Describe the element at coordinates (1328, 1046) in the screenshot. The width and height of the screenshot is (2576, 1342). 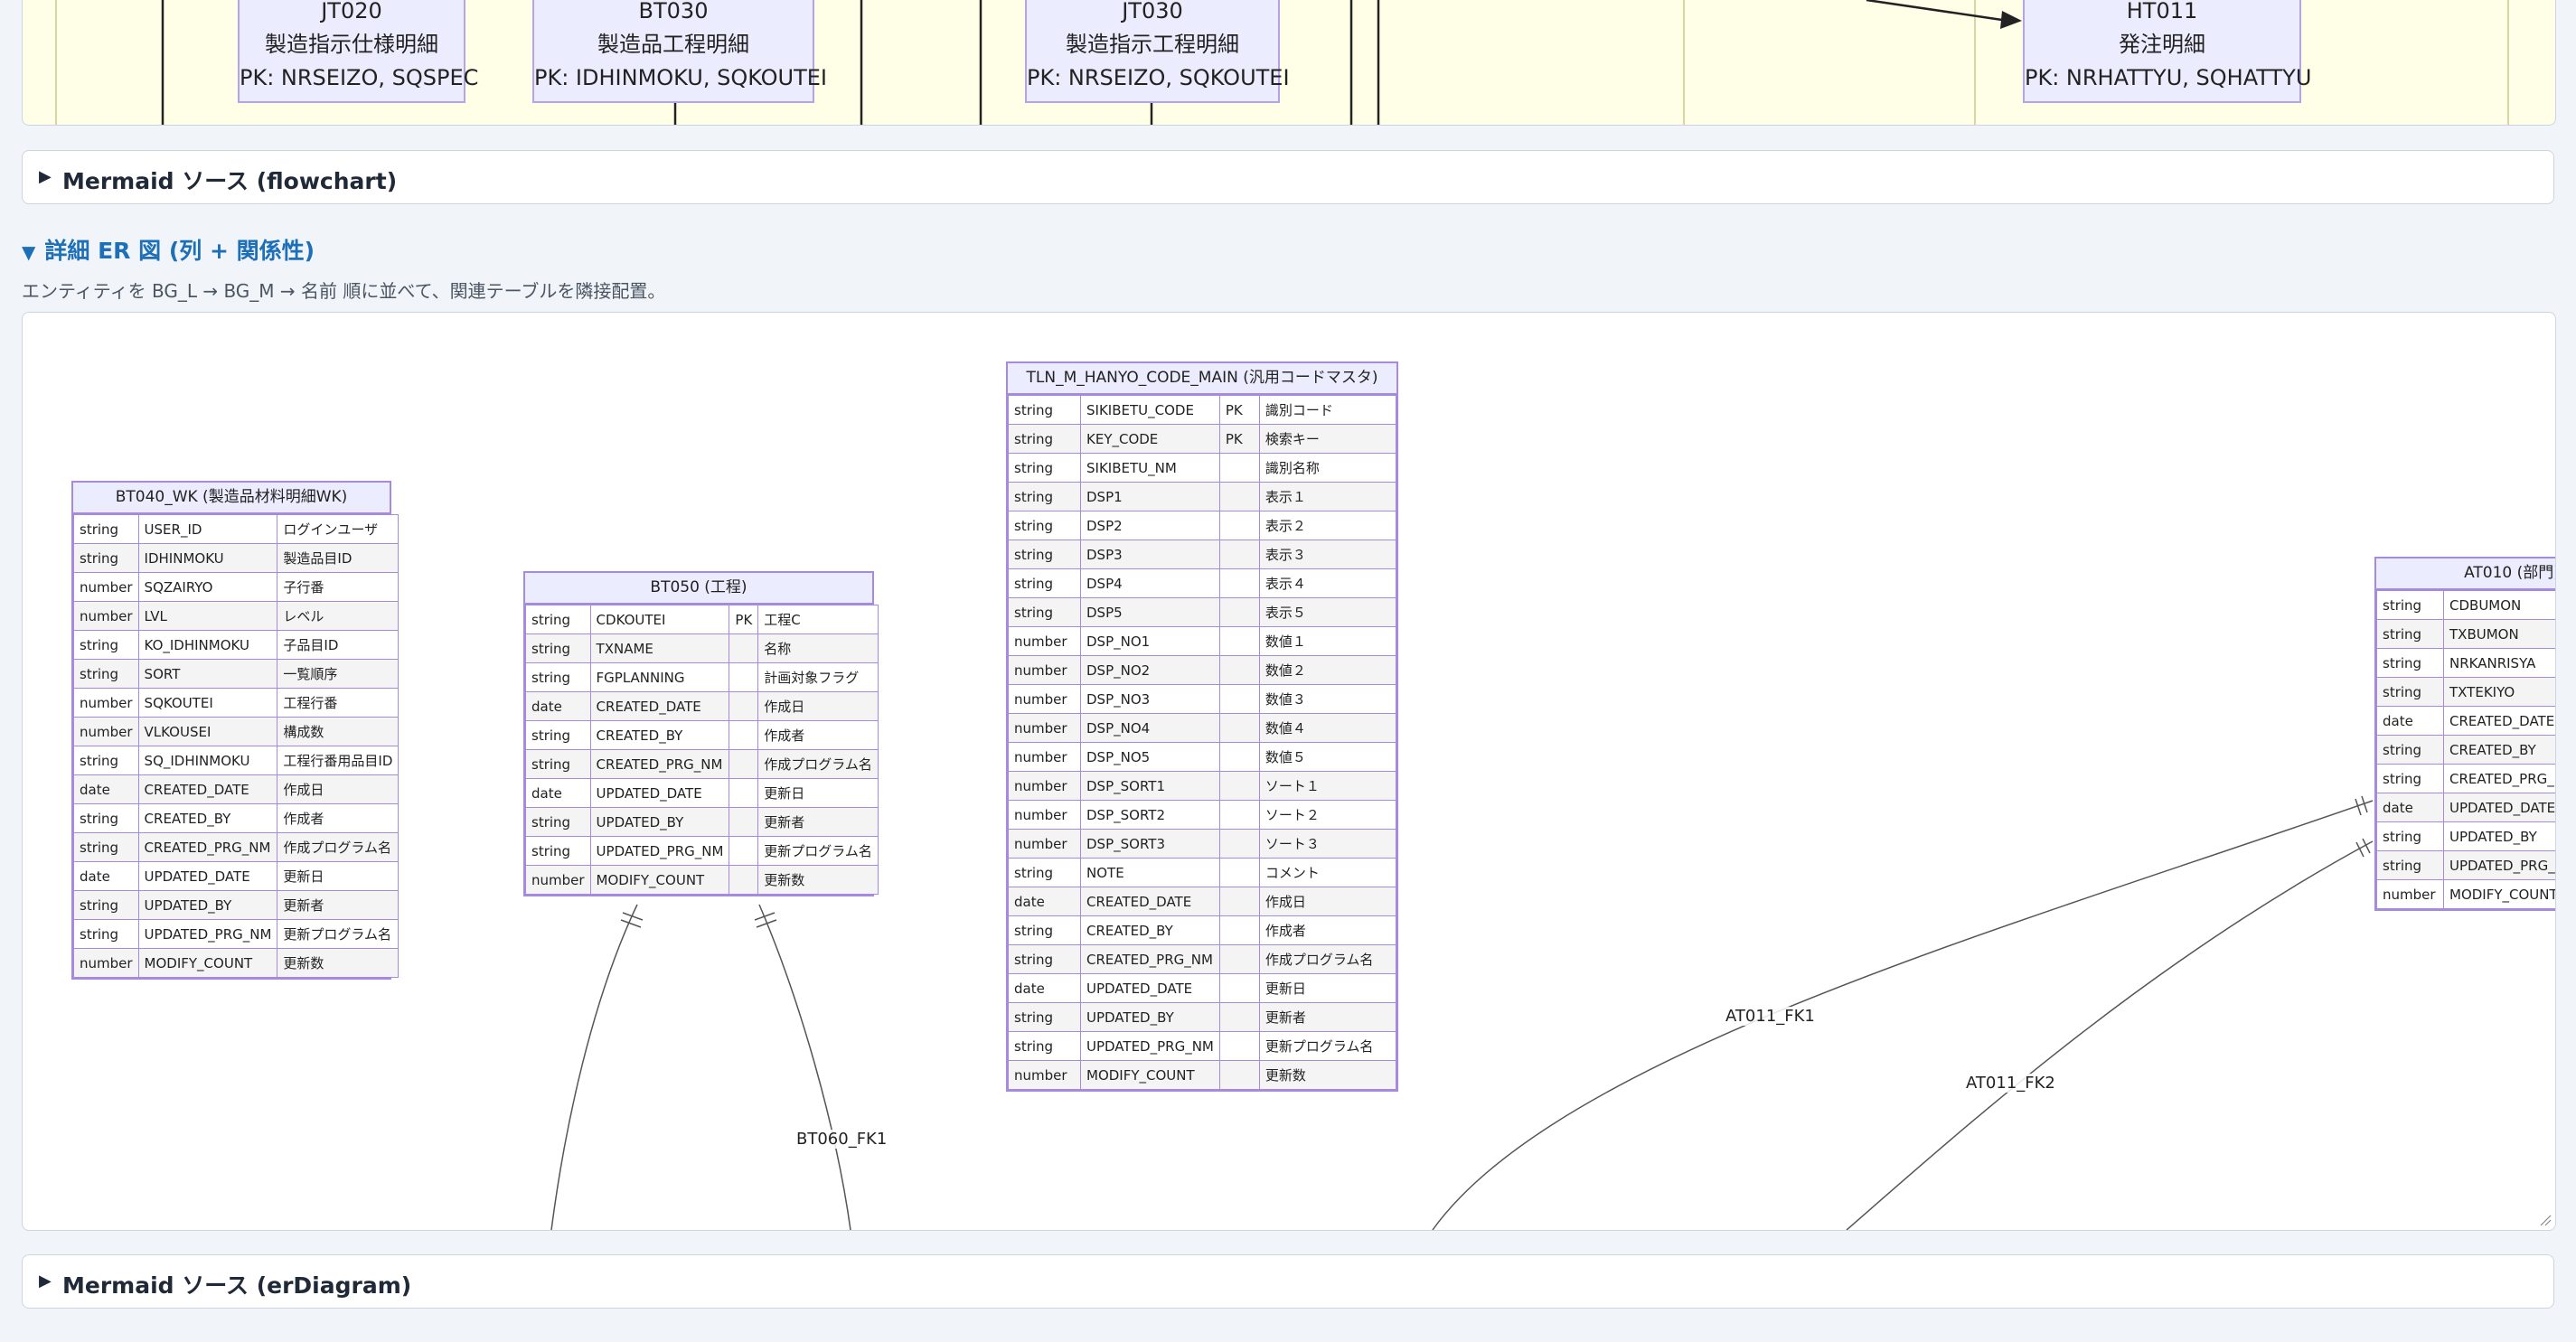
I see `attribute-comment: 更新プログラム名` at that location.